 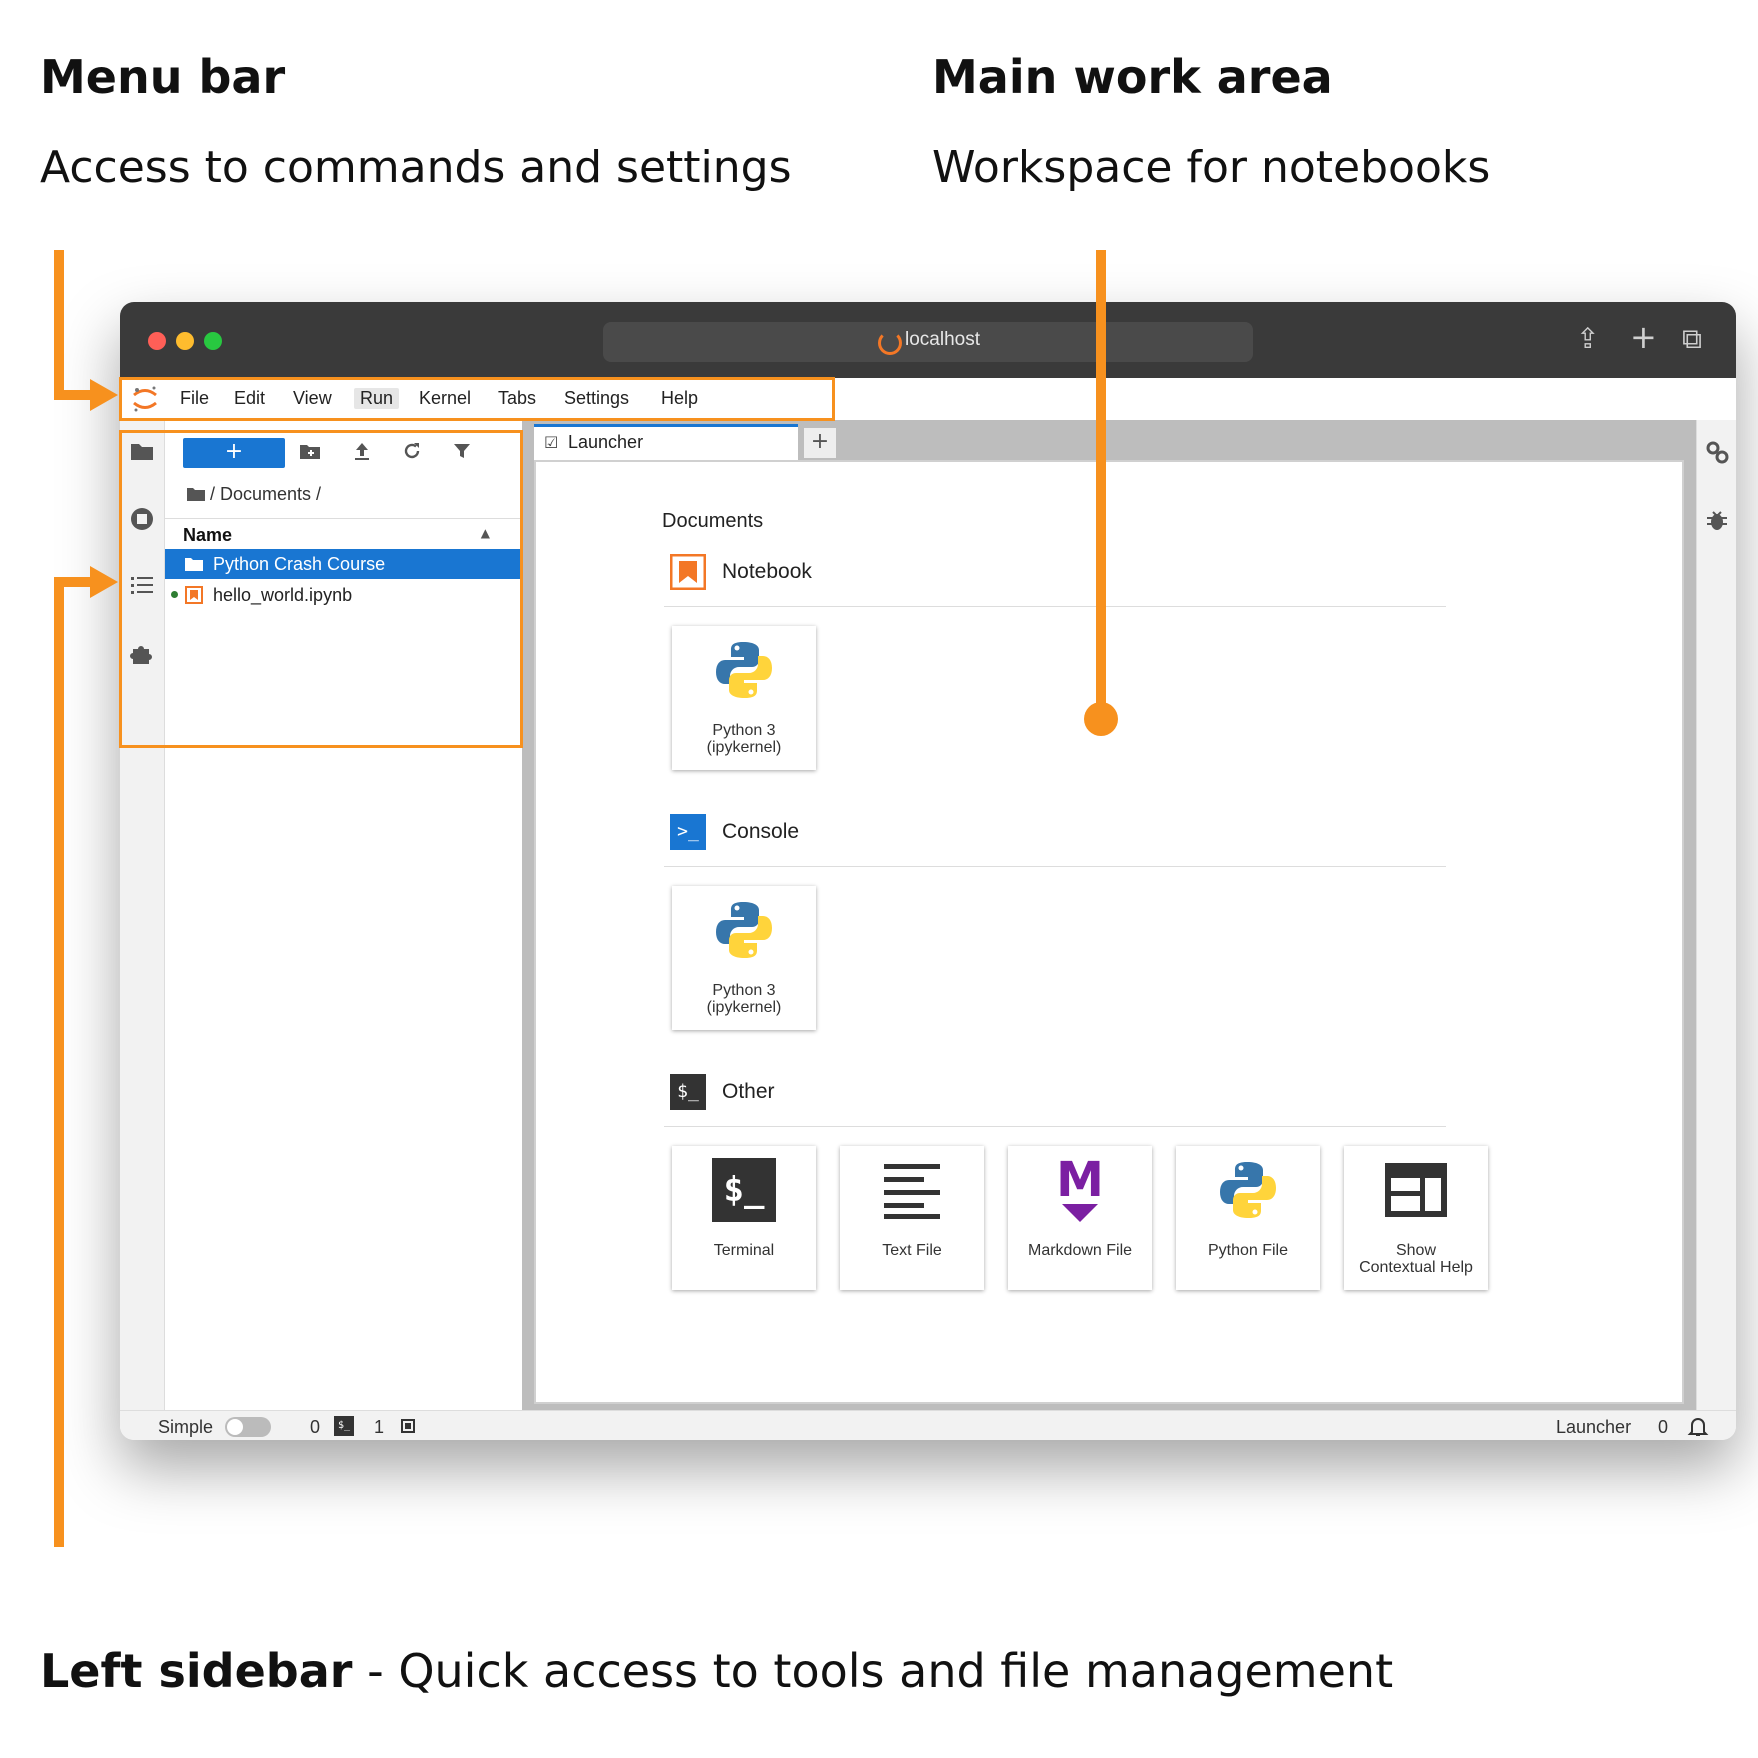 I want to click on section-title-notebook: Notebook, so click(x=767, y=571).